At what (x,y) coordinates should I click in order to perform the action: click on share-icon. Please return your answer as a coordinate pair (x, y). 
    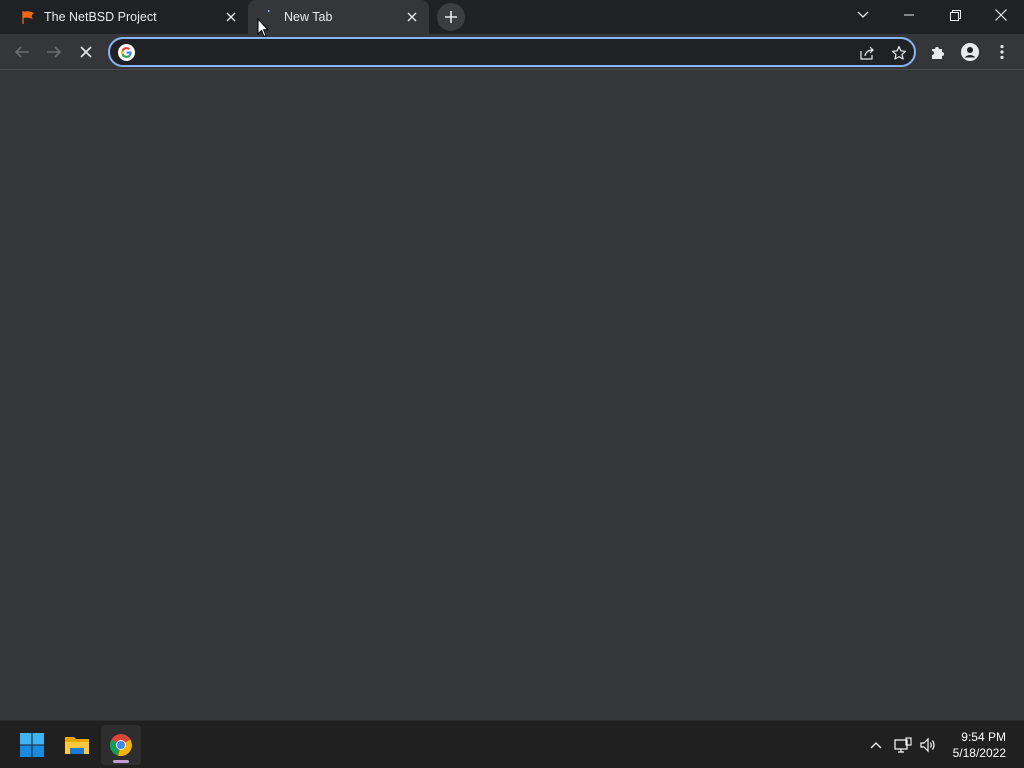
    Looking at the image, I should click on (867, 53).